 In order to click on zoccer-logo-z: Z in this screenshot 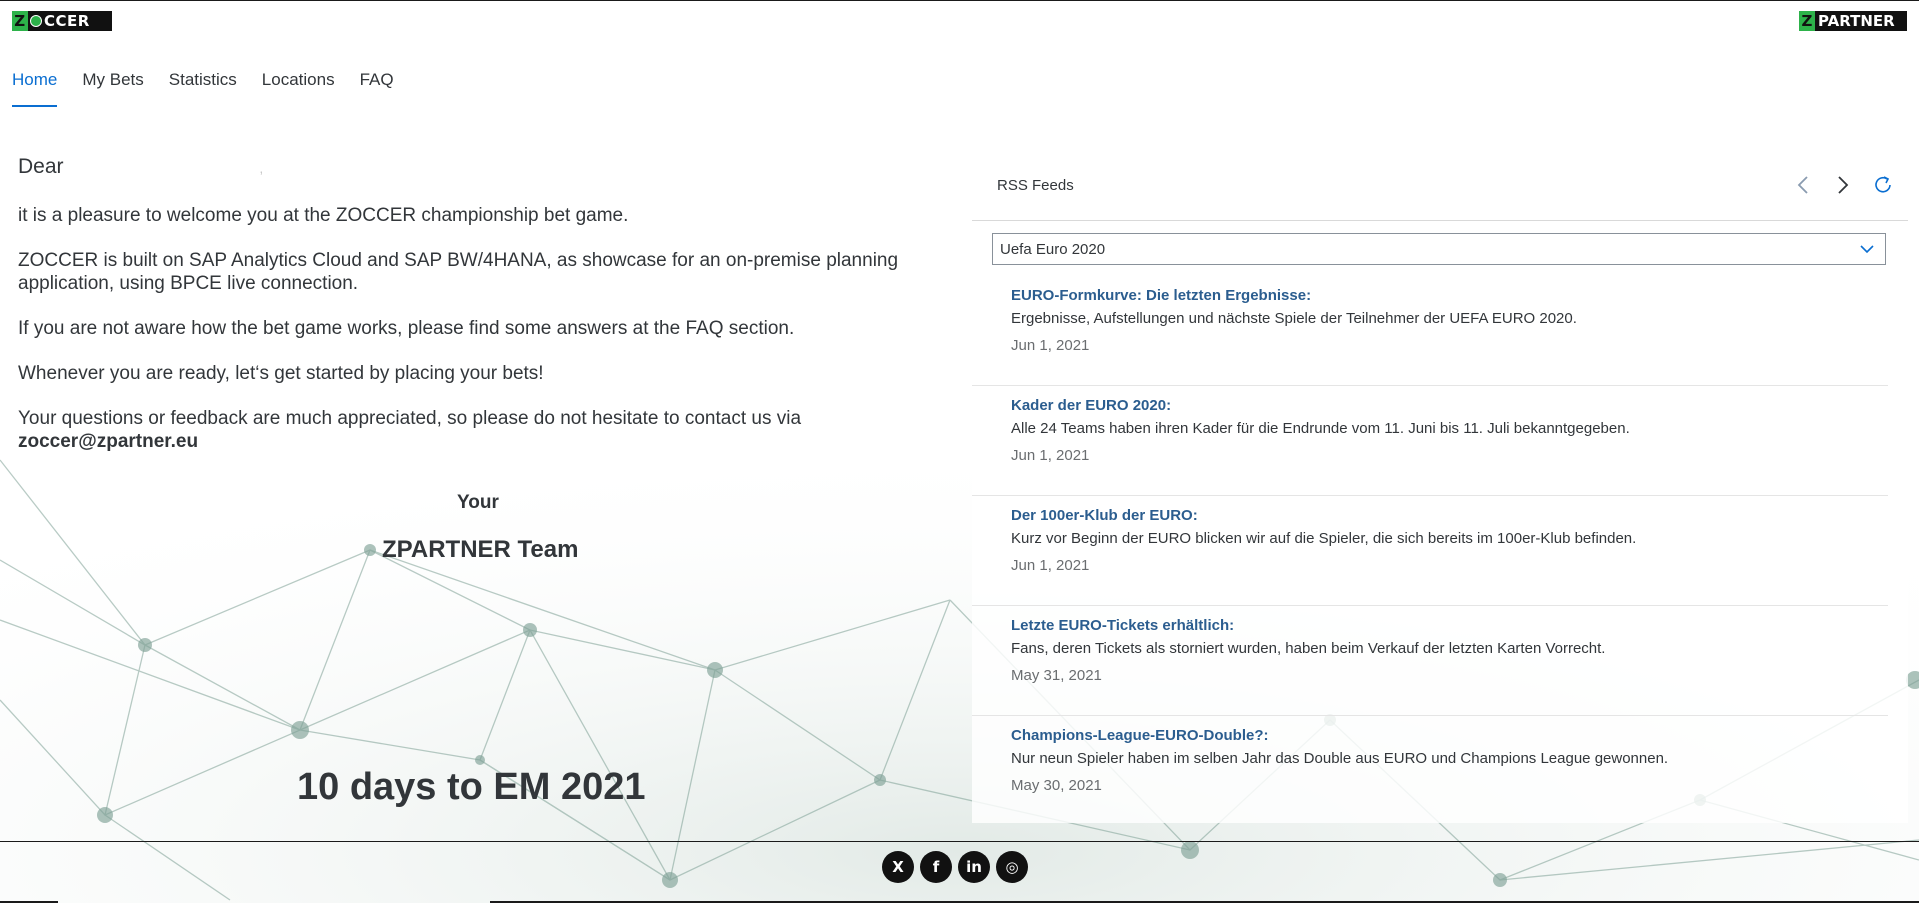, I will do `click(20, 21)`.